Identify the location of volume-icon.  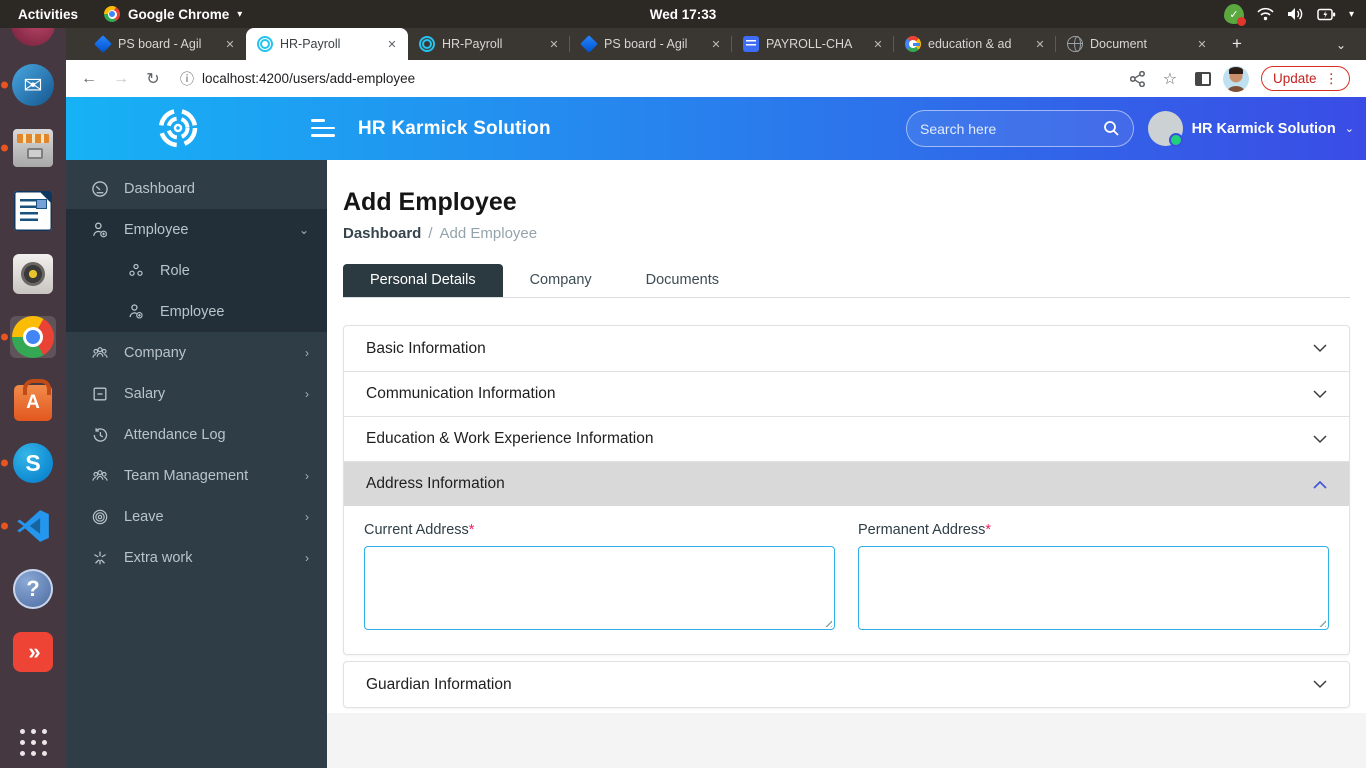
(1295, 14).